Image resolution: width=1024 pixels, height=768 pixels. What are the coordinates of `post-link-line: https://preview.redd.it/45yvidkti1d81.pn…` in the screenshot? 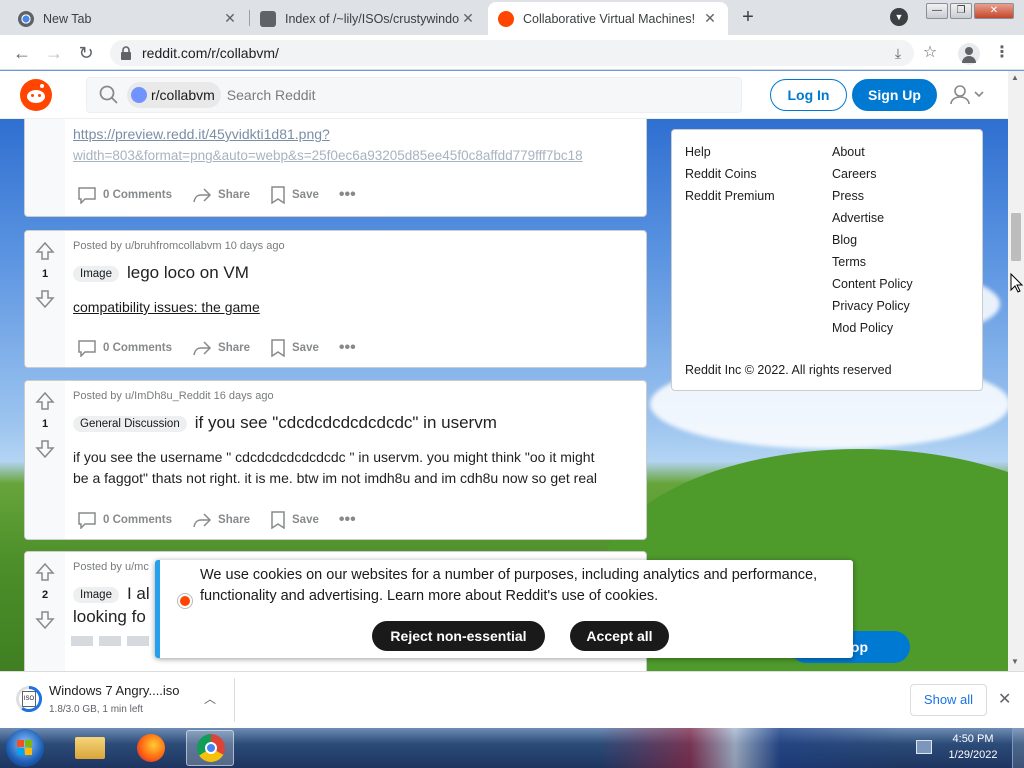 It's located at (201, 134).